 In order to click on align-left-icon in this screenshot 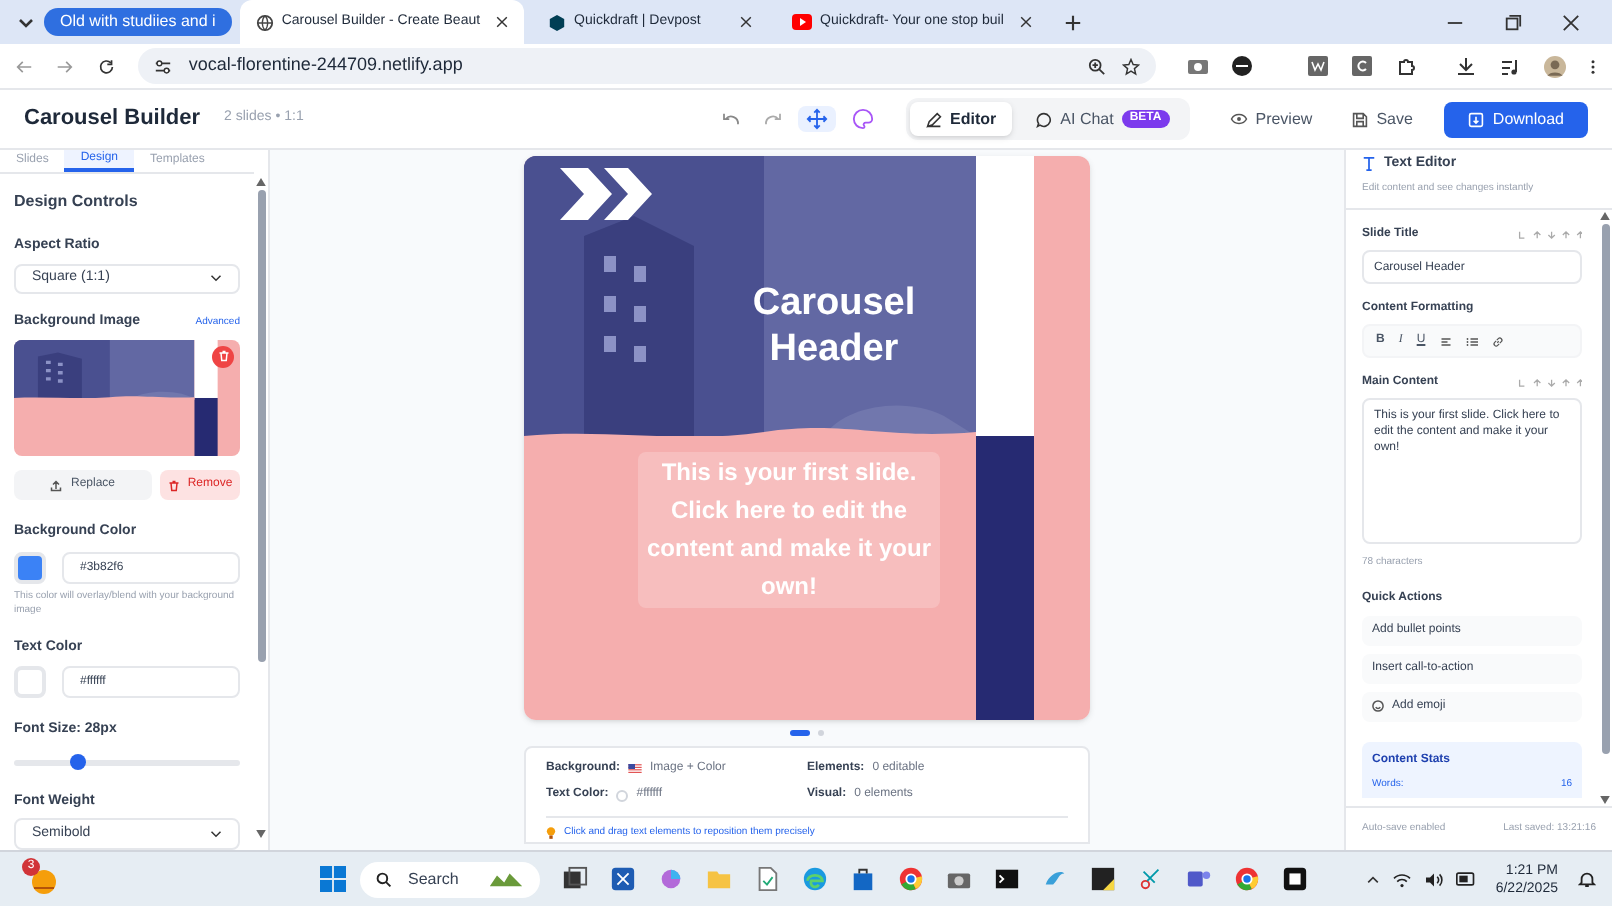, I will do `click(1445, 341)`.